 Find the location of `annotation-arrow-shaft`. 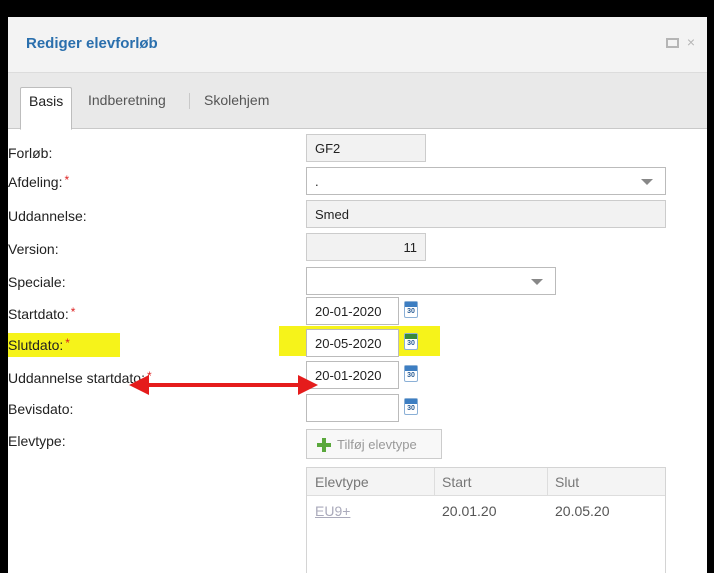

annotation-arrow-shaft is located at coordinates (224, 385).